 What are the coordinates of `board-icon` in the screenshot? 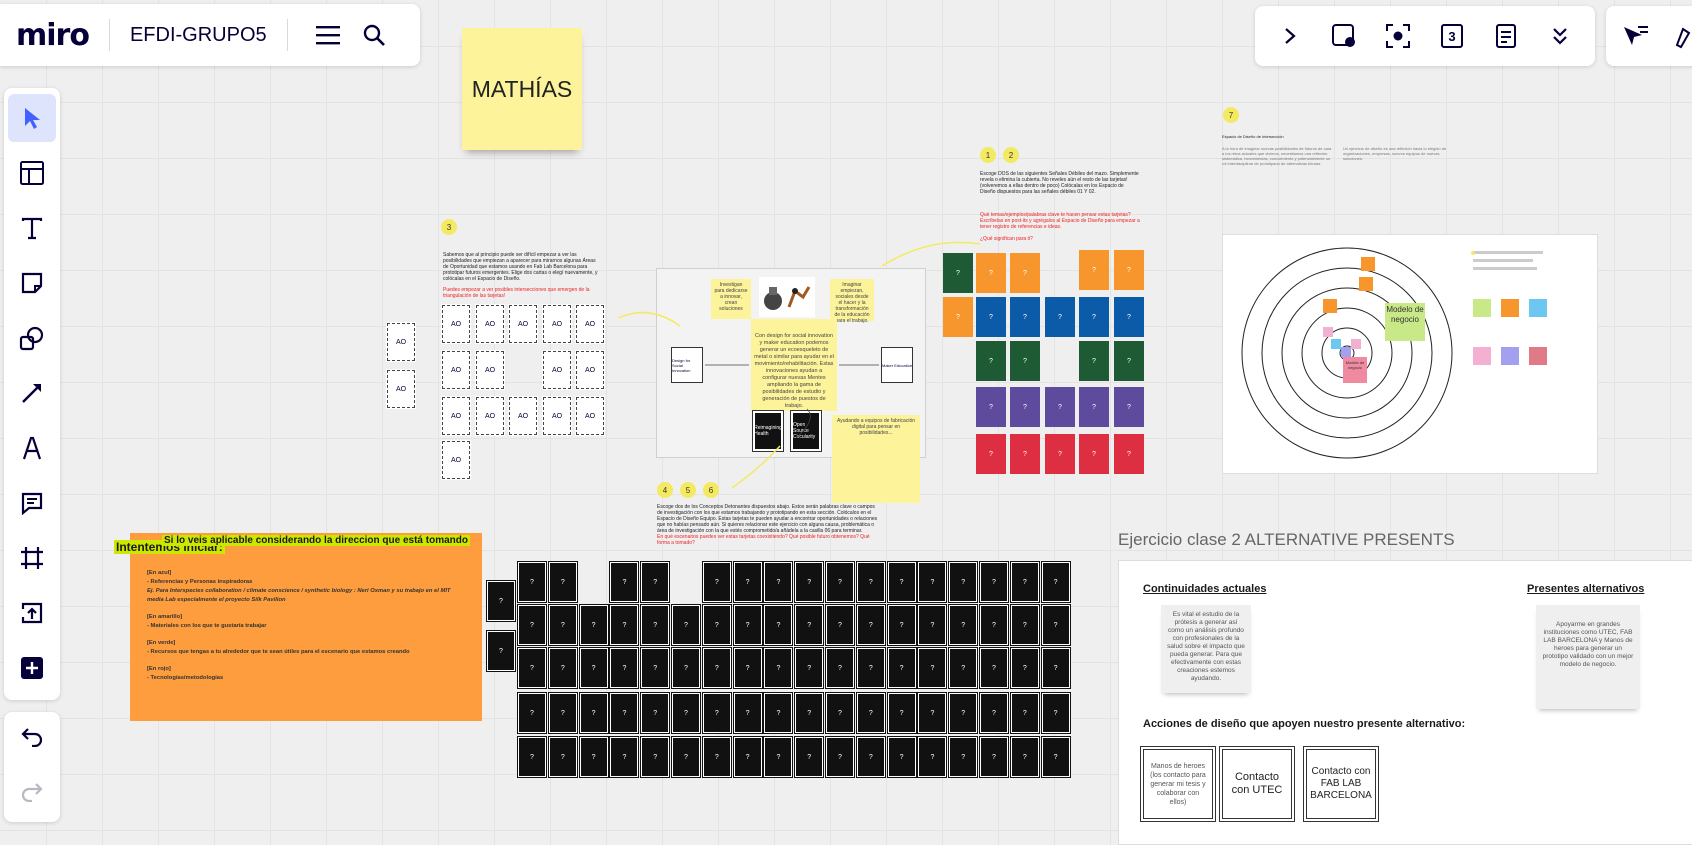 It's located at (1344, 36).